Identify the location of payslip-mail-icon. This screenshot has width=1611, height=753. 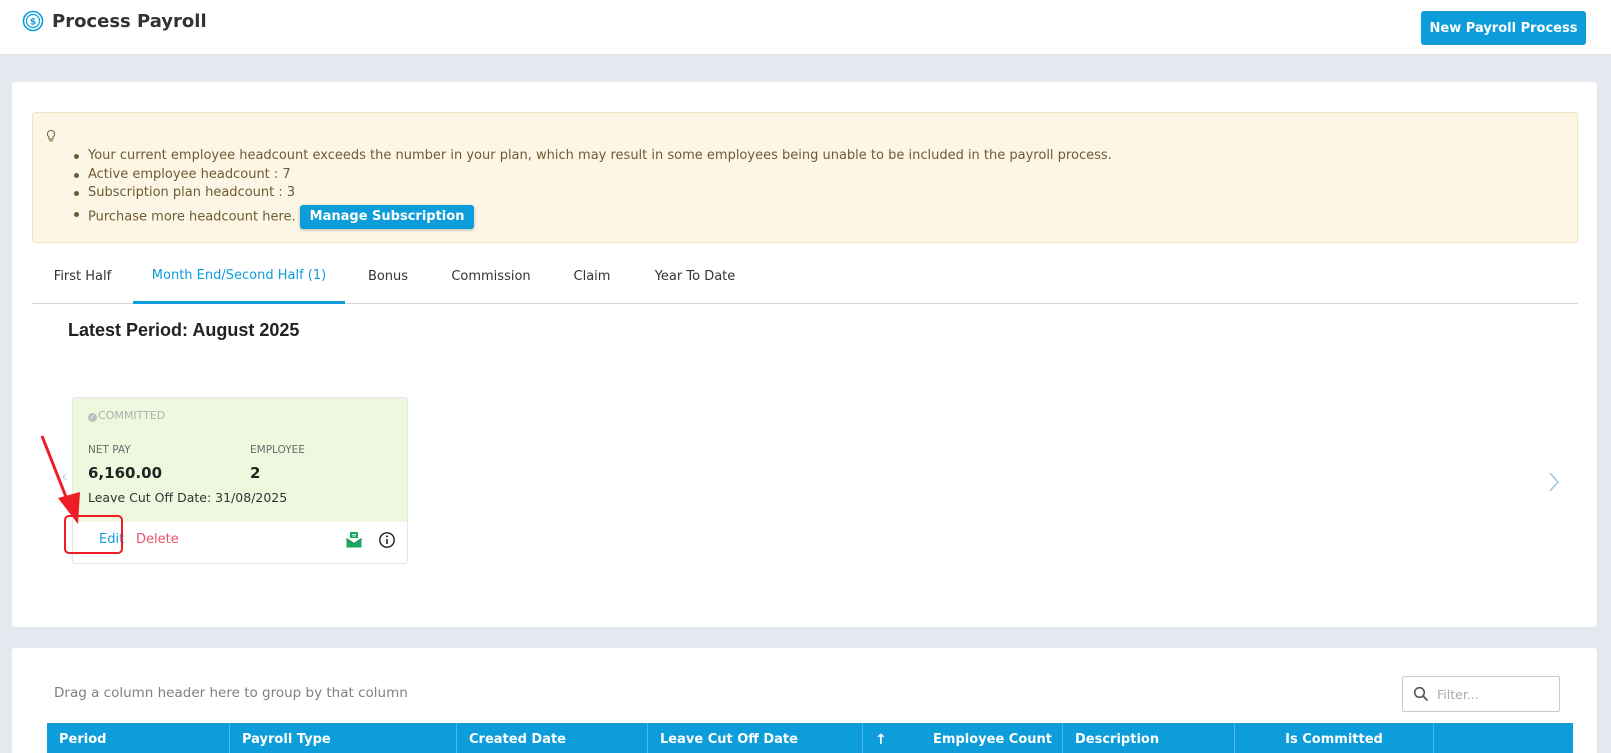
(354, 540).